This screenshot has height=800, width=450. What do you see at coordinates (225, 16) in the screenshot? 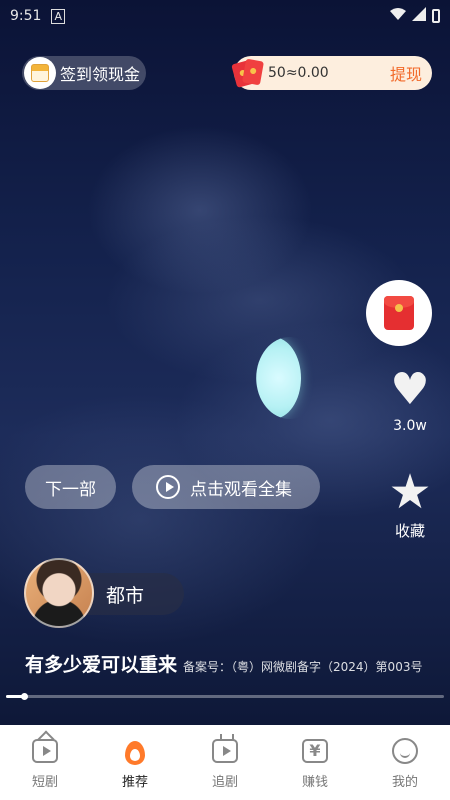
I see `status-bar: 9:51 A` at bounding box center [225, 16].